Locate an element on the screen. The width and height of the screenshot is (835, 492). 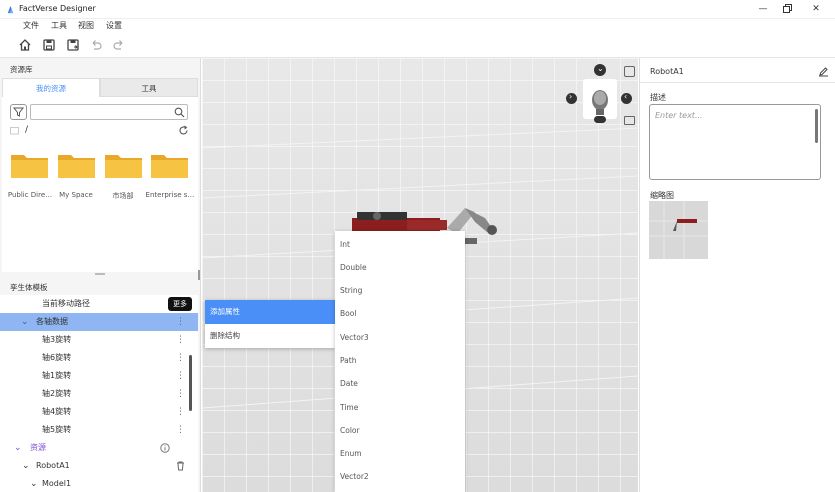
edit-icon is located at coordinates (823, 71).